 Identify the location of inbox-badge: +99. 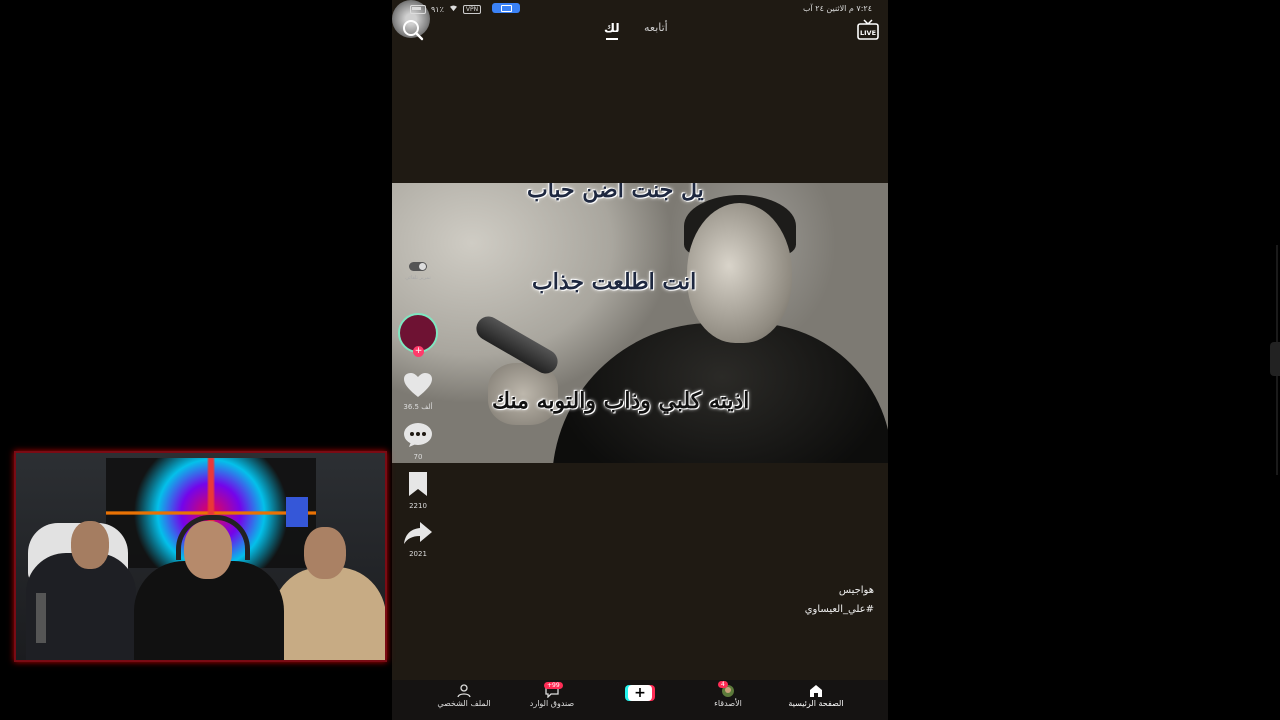
(553, 685).